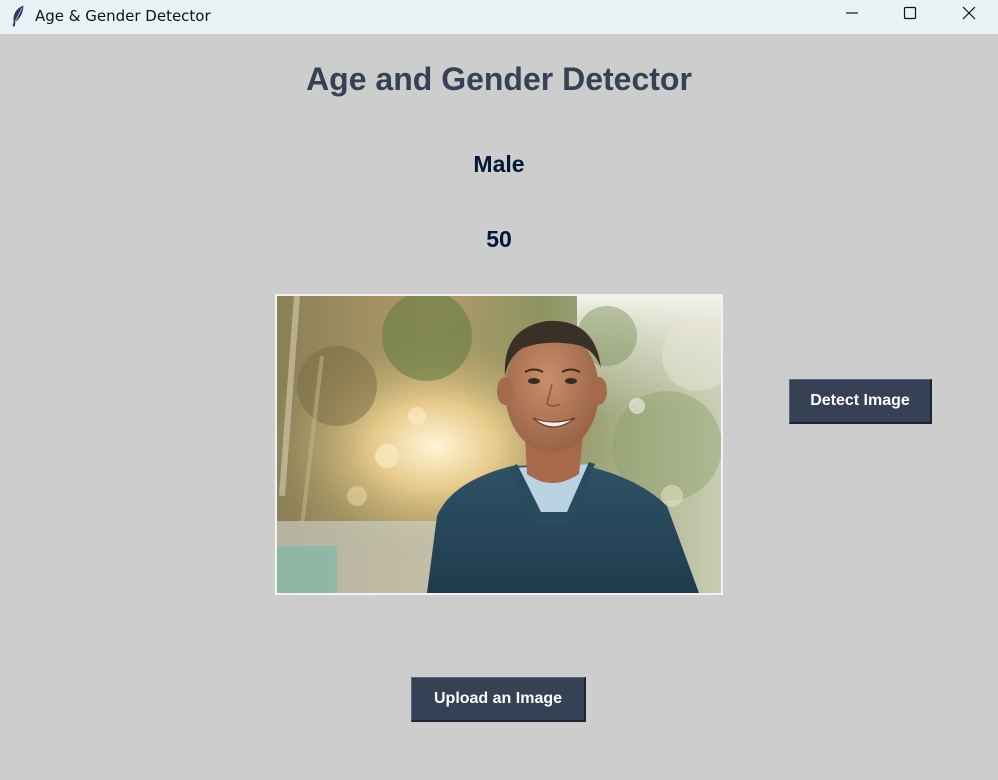 The width and height of the screenshot is (998, 780). What do you see at coordinates (499, 79) in the screenshot?
I see `page-title: Age and Gender Detector` at bounding box center [499, 79].